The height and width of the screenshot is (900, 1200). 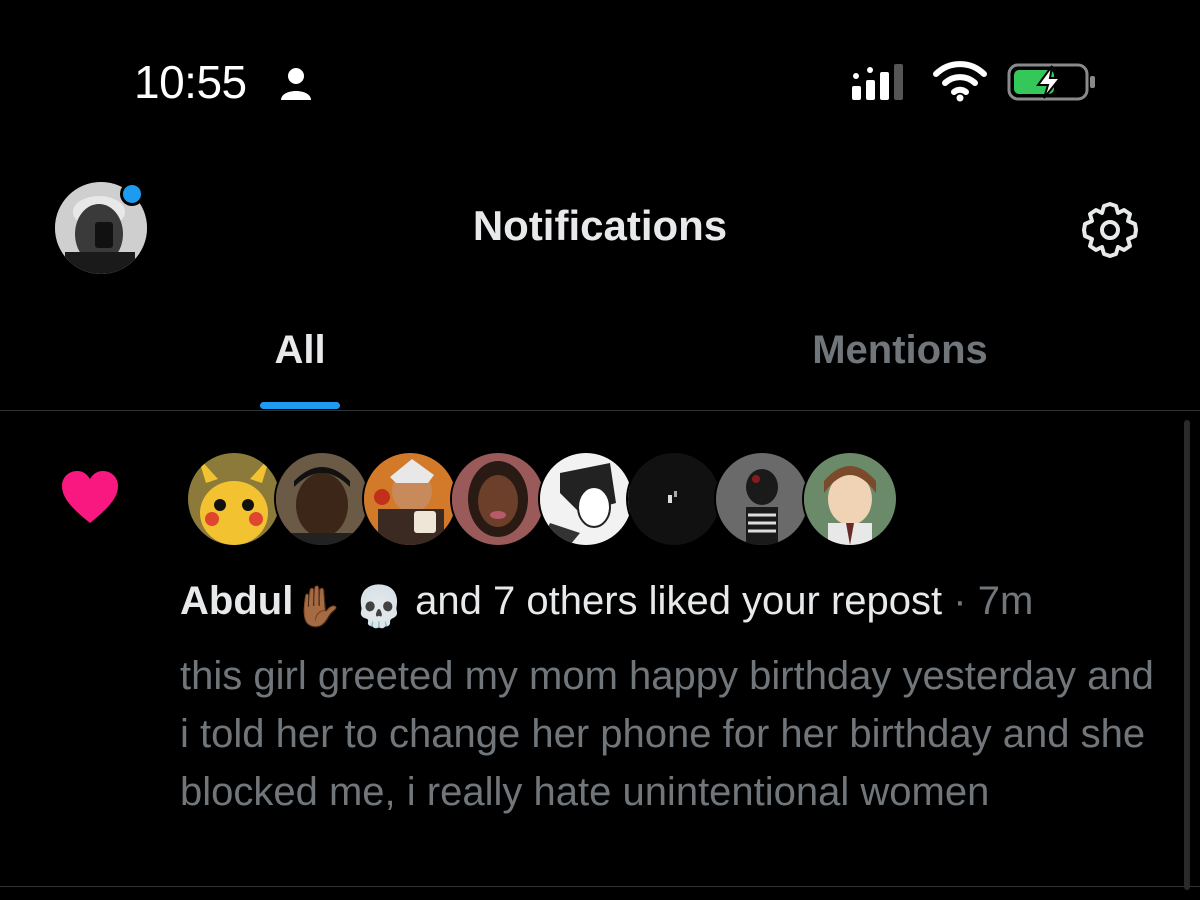 I want to click on scrollbar, so click(x=1187, y=655).